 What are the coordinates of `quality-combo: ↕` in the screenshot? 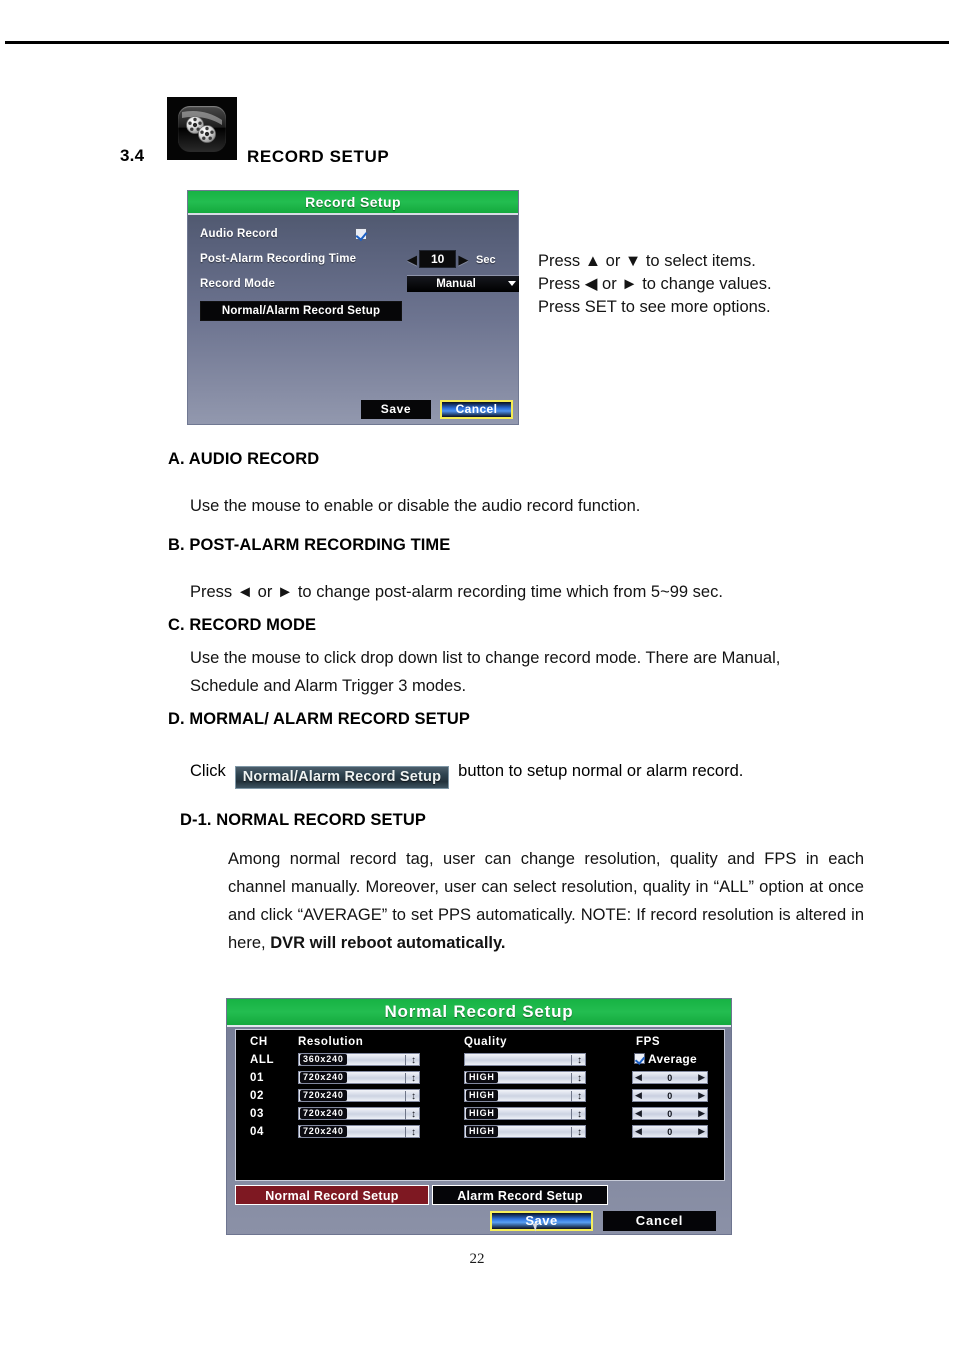 It's located at (525, 1059).